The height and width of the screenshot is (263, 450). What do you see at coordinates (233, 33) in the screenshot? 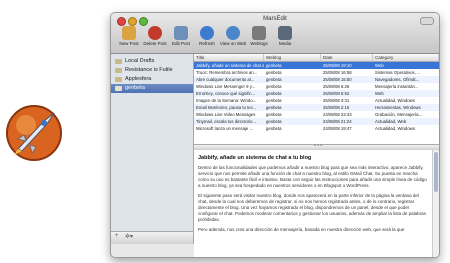
I see `view-on-web-icon` at bounding box center [233, 33].